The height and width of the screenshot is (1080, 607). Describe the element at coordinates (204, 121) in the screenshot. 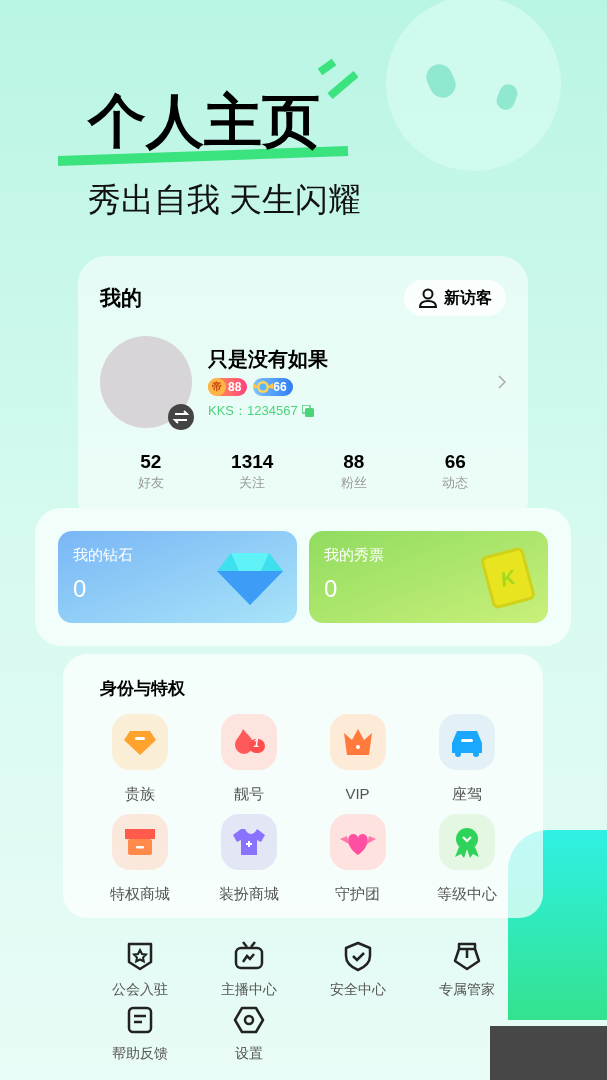

I see `hero-title: 个人主页` at that location.